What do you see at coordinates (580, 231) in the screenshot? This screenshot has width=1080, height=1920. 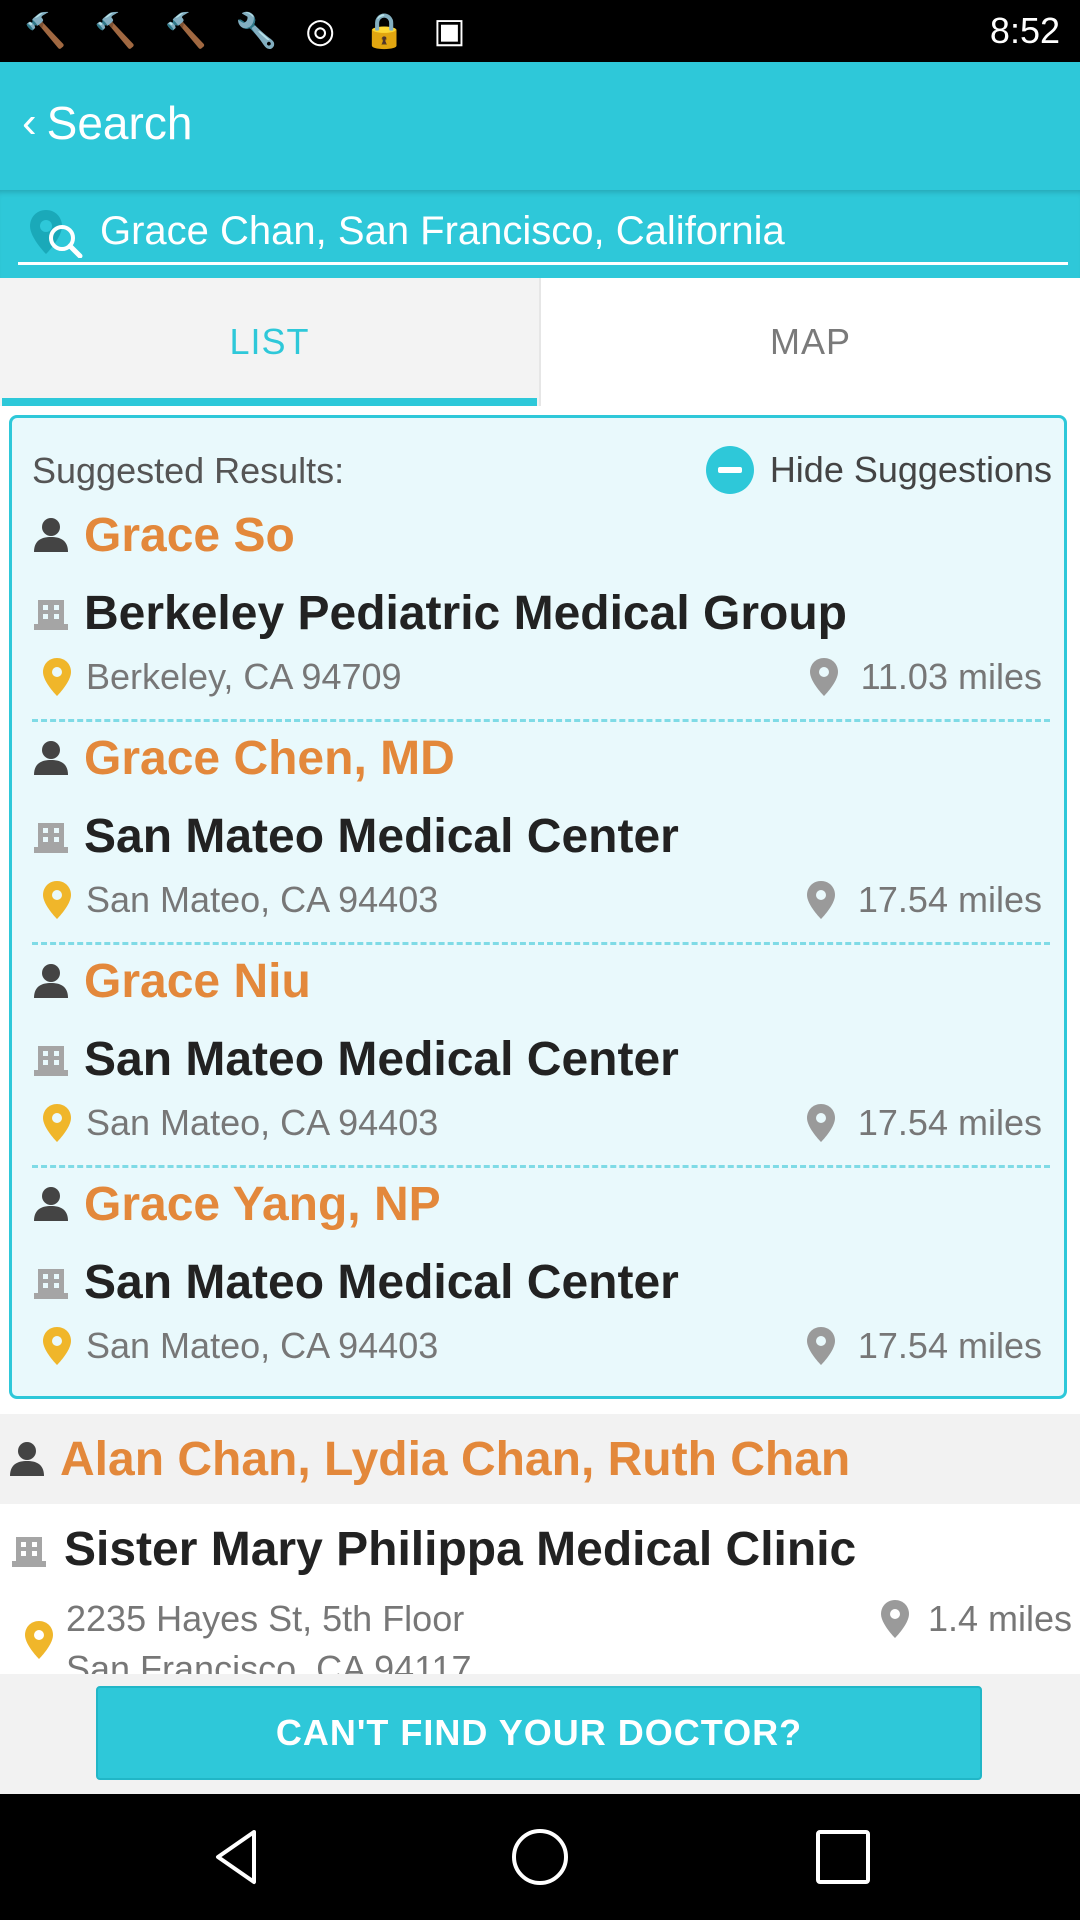 I see `search-input` at bounding box center [580, 231].